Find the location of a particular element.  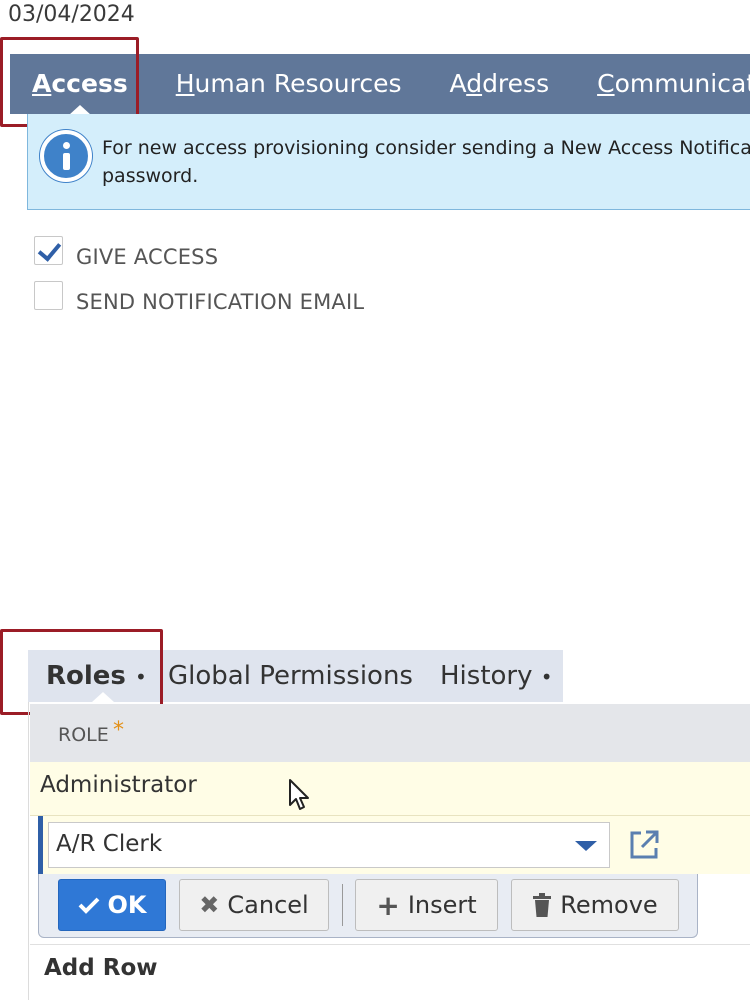

give-access-checkbox is located at coordinates (48, 250).